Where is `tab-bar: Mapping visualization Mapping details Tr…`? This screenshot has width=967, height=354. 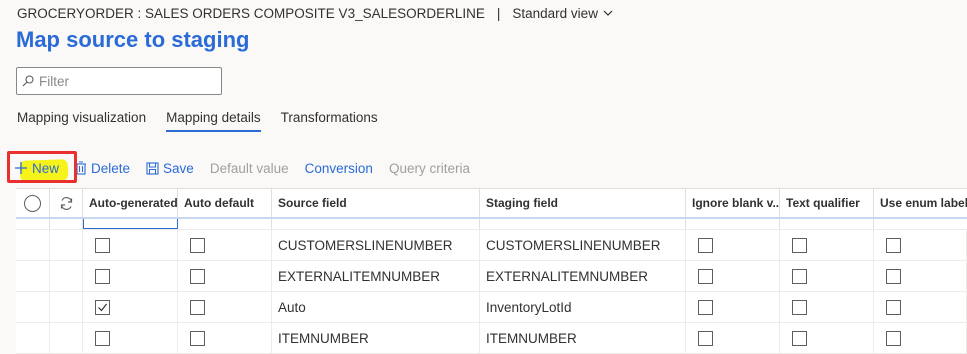
tab-bar: Mapping visualization Mapping details Tr… is located at coordinates (207, 121).